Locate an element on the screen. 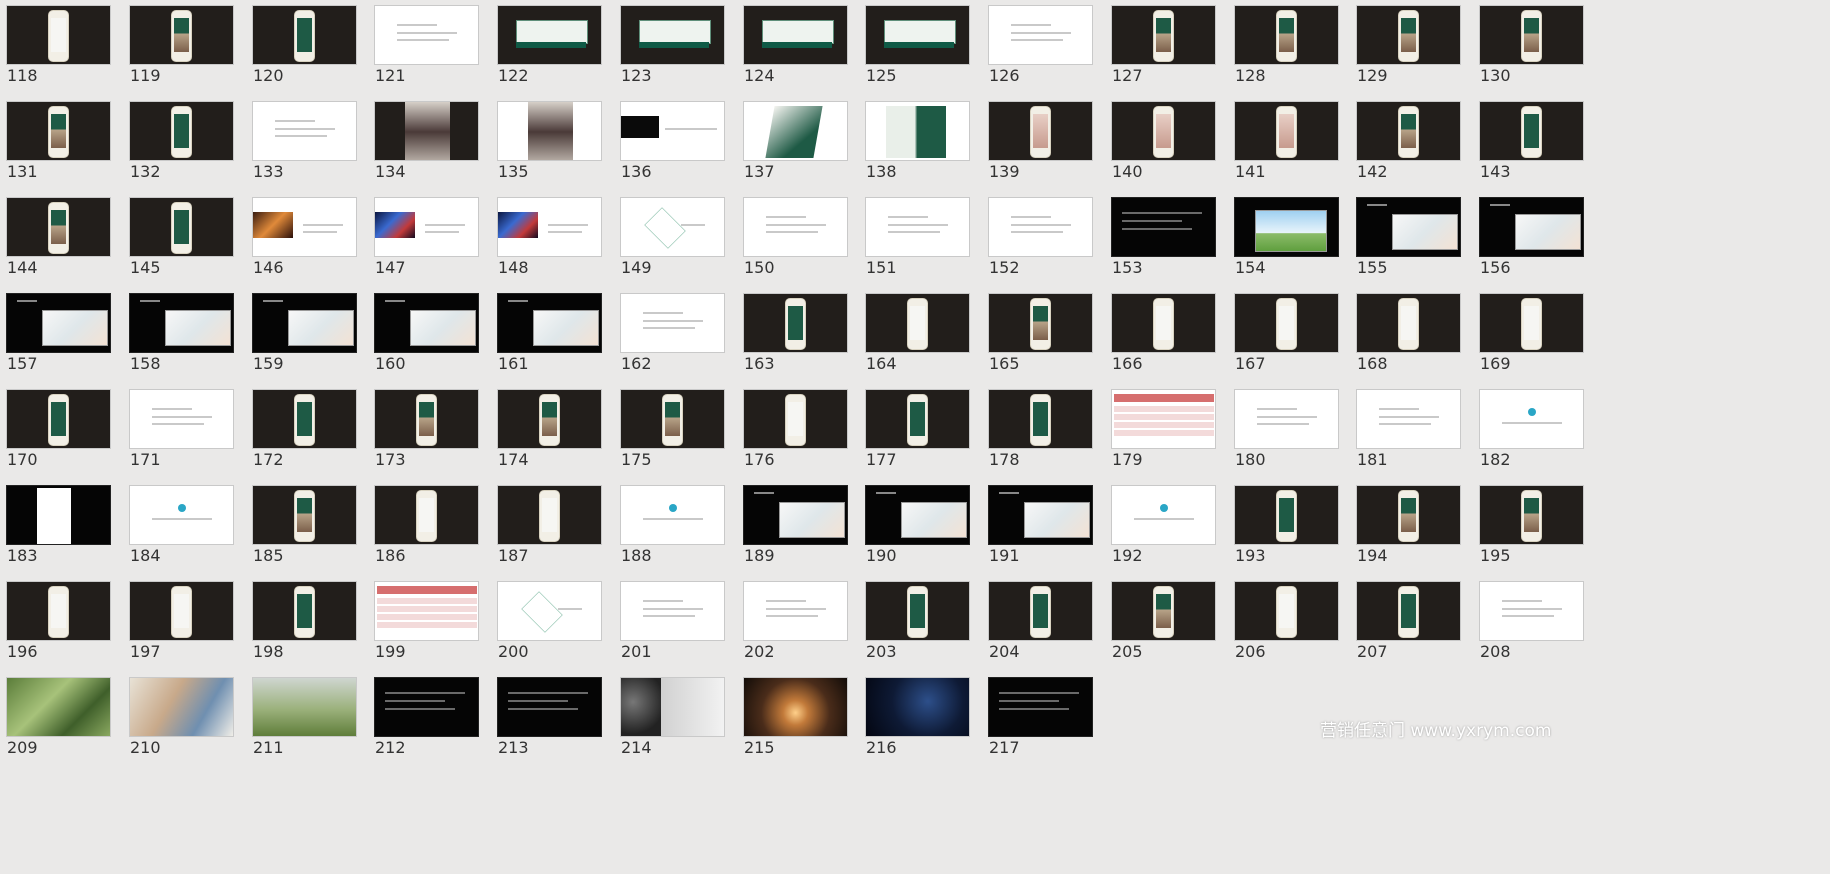  slide-thumbnail: 186 is located at coordinates (425, 527).